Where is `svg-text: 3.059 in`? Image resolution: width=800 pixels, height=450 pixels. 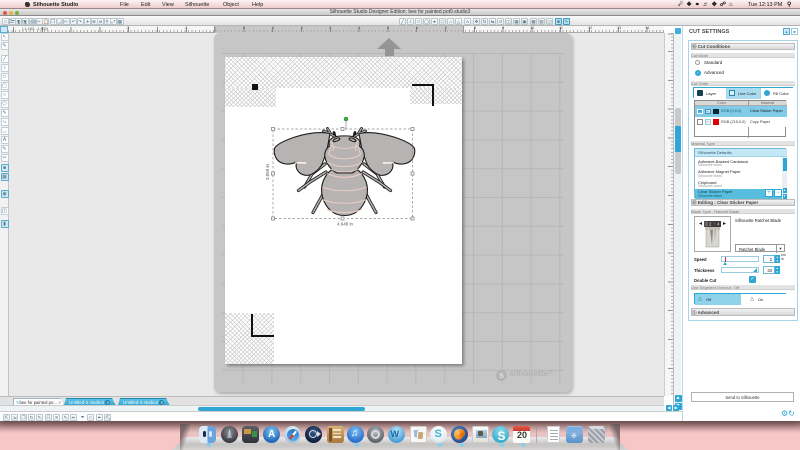
svg-text: 3.059 in is located at coordinates (267, 171).